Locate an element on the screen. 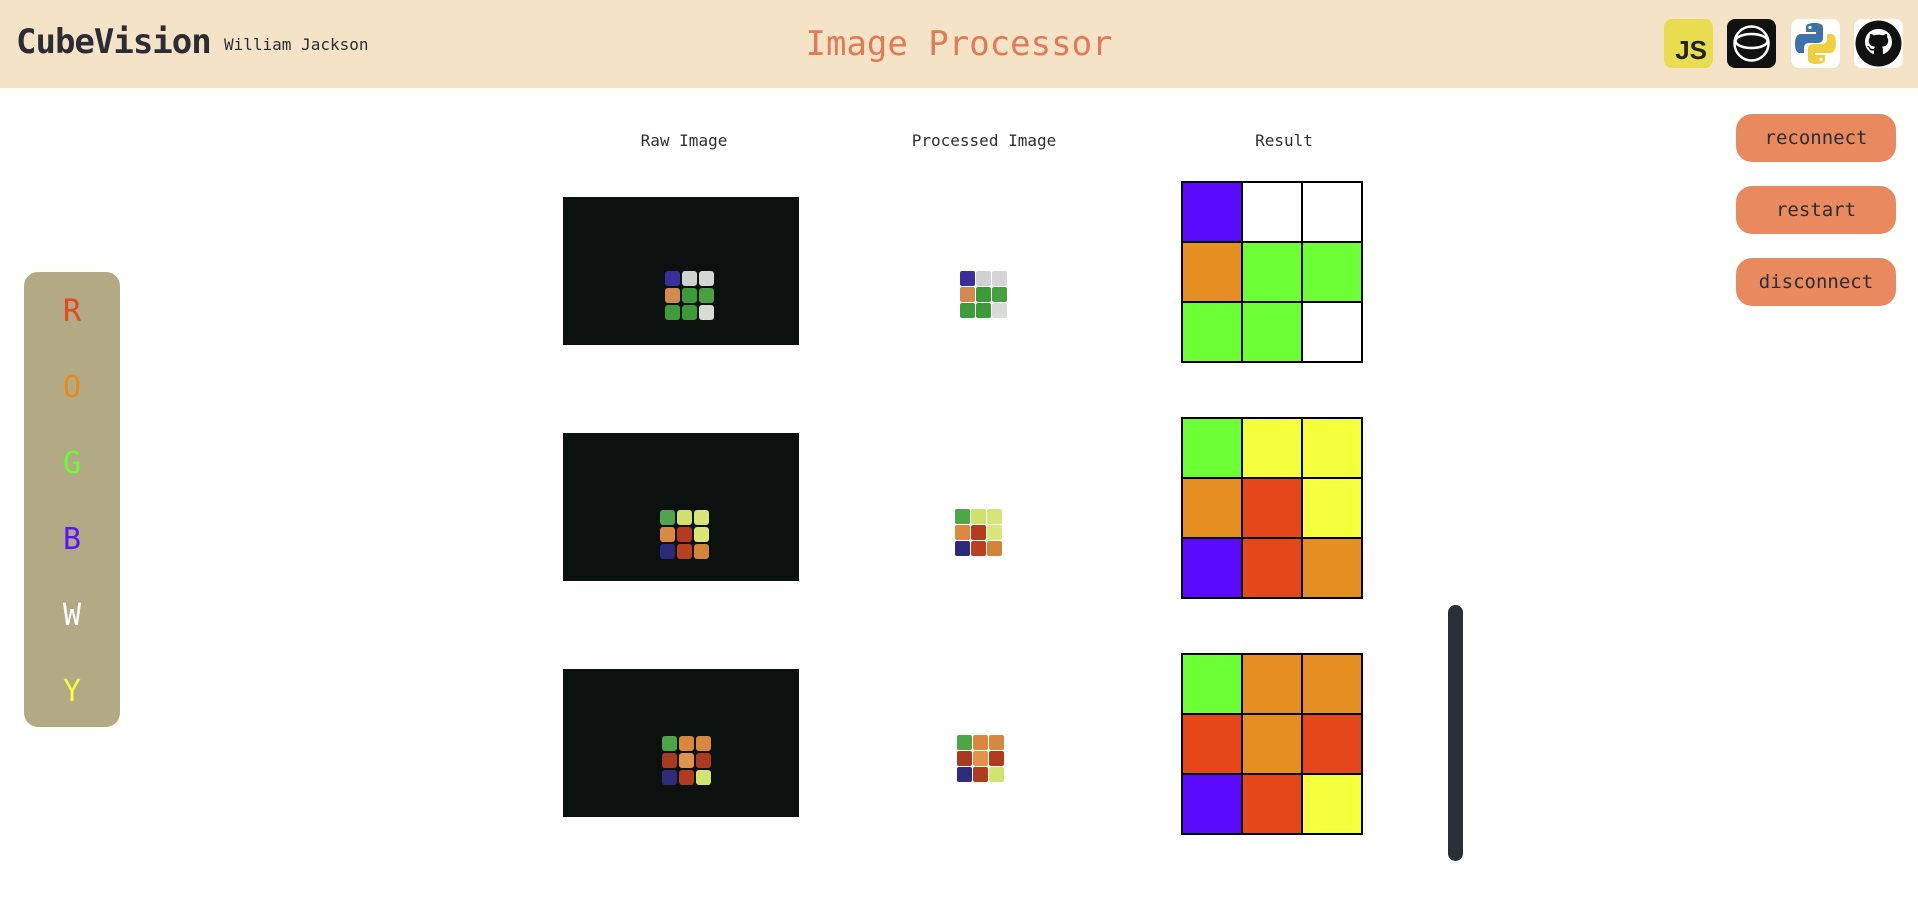  palette-letter-yellow: Y is located at coordinates (72, 691).